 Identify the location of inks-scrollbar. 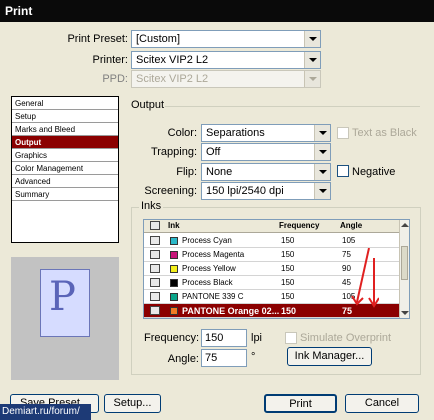
(404, 269).